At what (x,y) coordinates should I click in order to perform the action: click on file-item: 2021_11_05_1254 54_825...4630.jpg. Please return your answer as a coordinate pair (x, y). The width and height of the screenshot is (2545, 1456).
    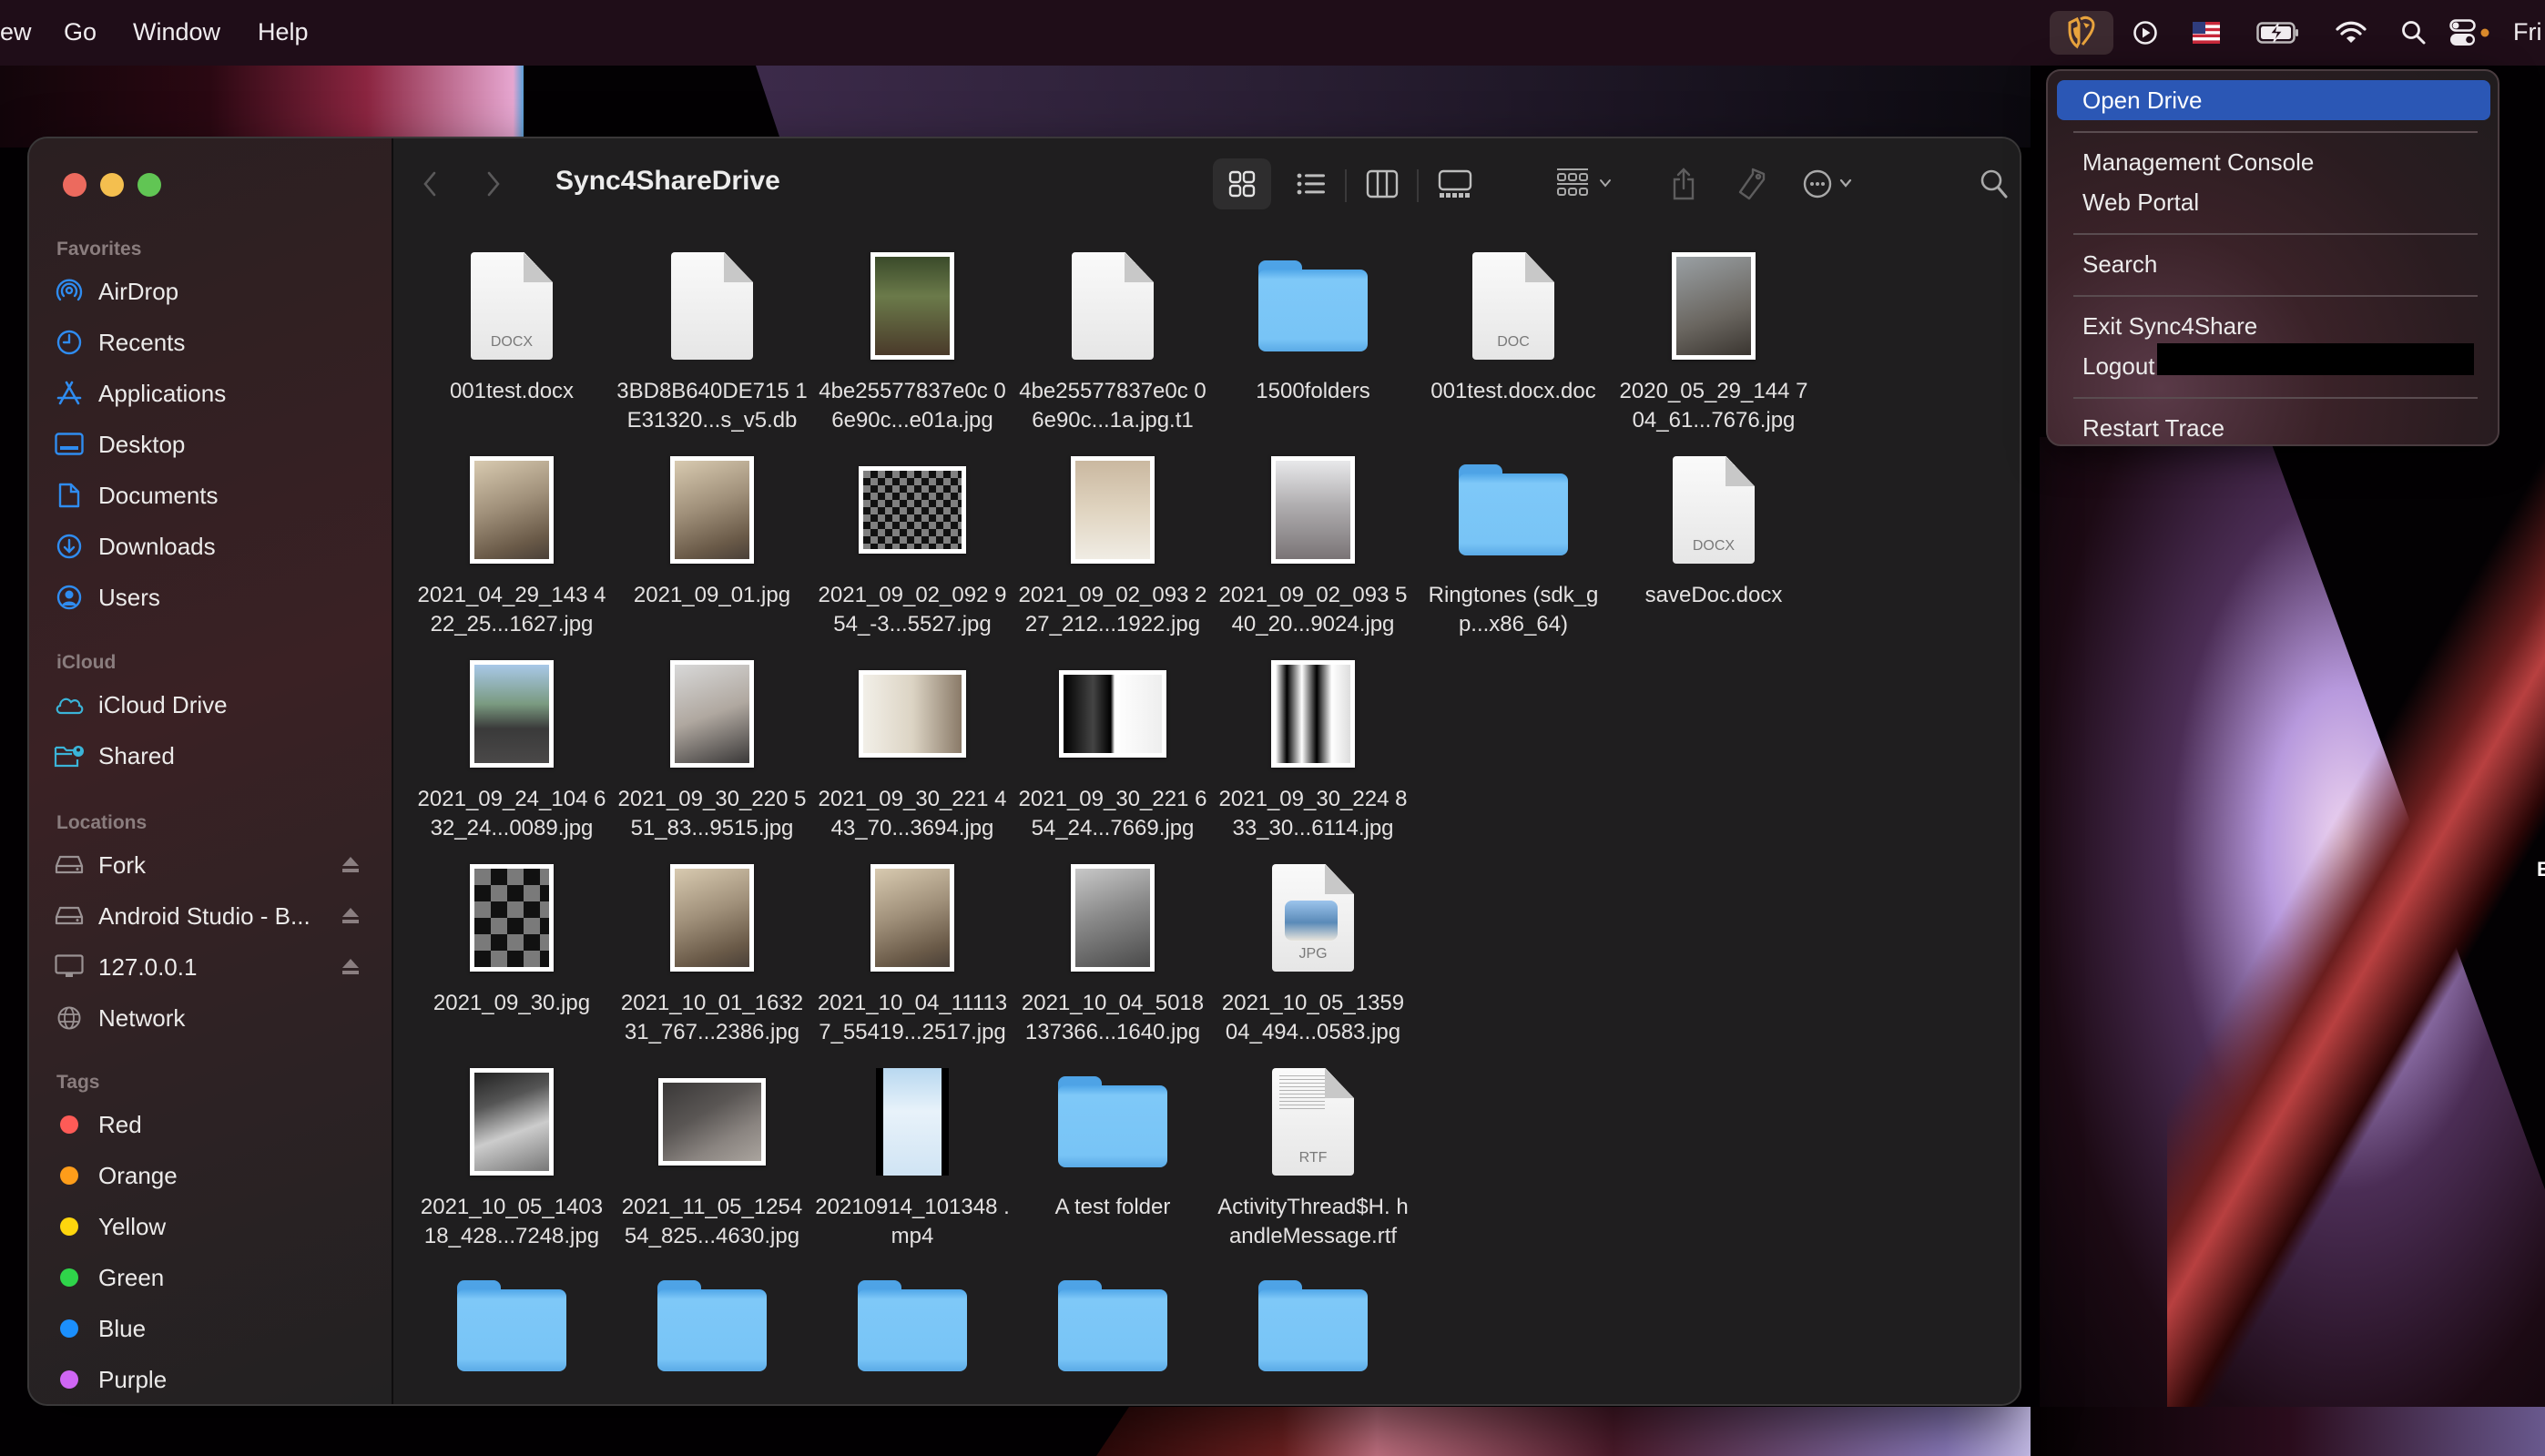
    Looking at the image, I should click on (712, 1158).